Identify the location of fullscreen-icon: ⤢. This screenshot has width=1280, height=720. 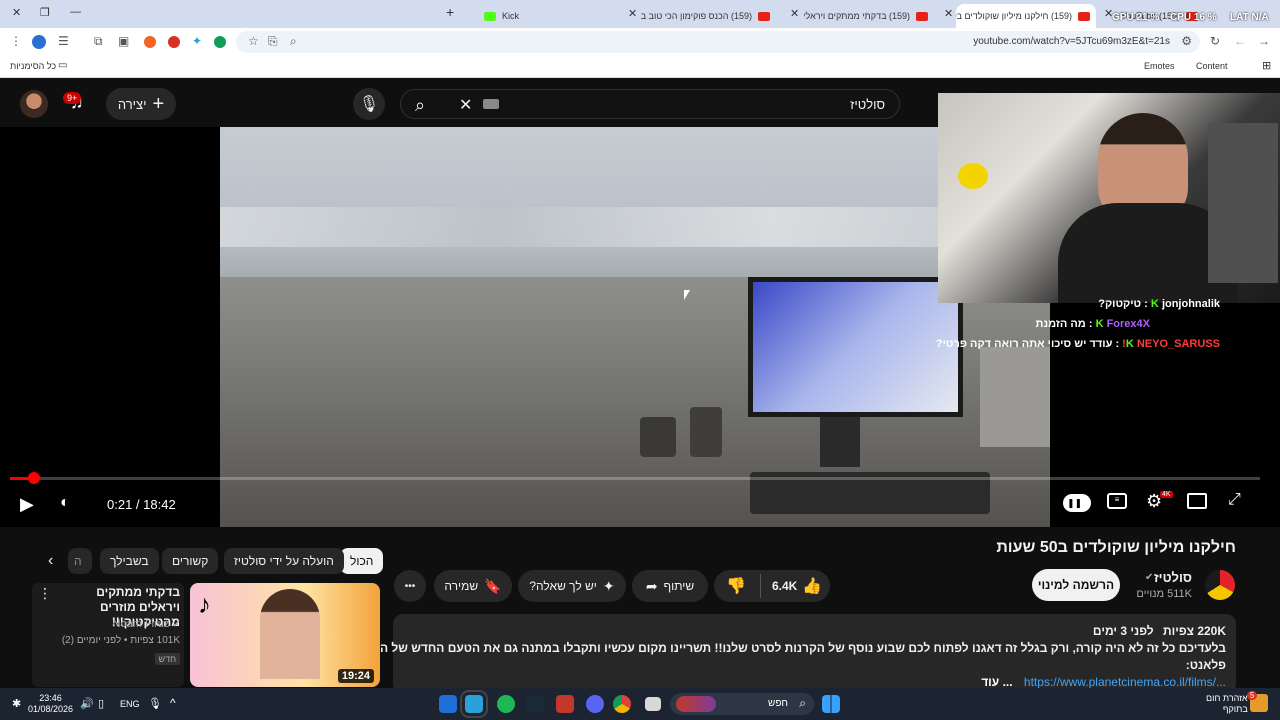
(1234, 500).